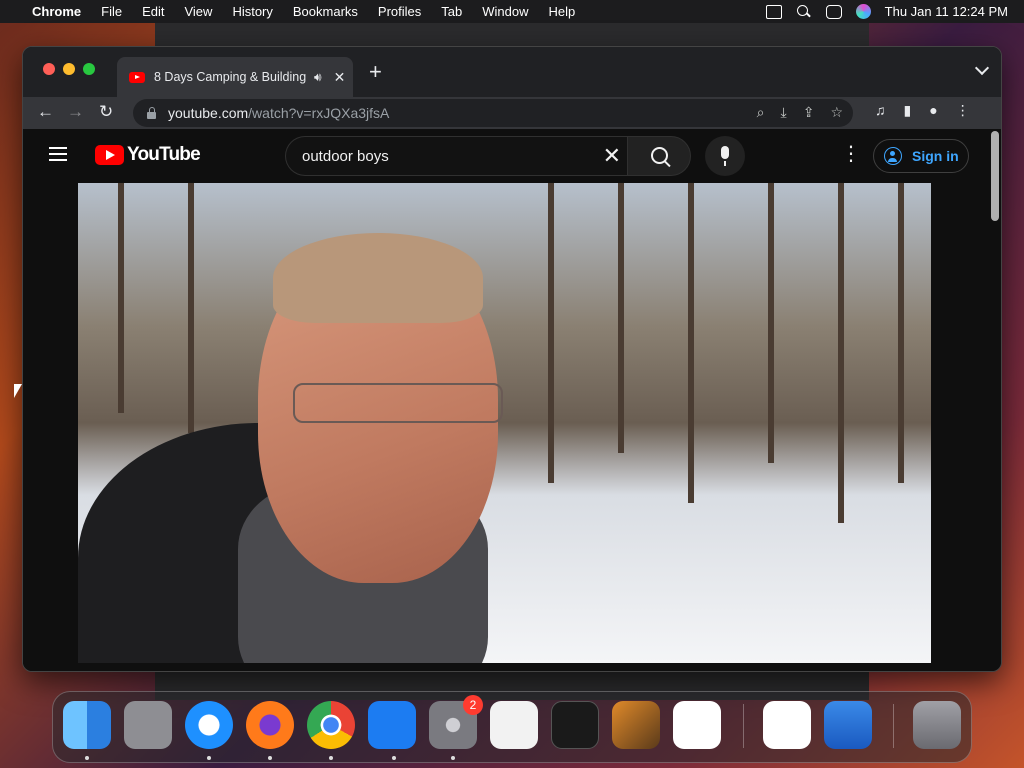 This screenshot has width=1024, height=768. I want to click on vscode-icon, so click(697, 725).